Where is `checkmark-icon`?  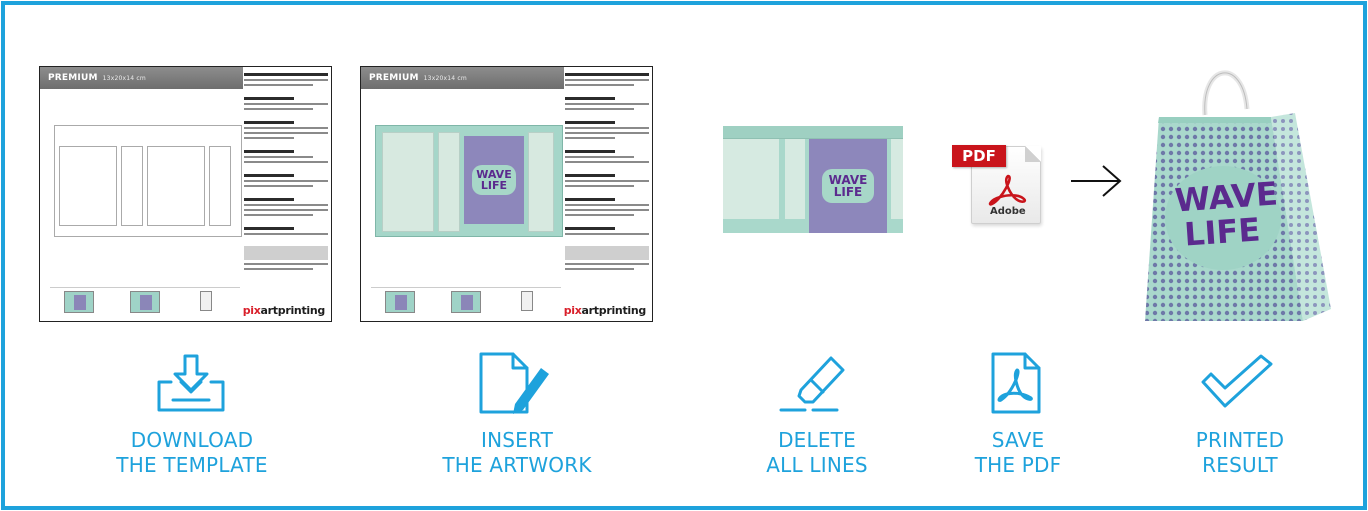 checkmark-icon is located at coordinates (1237, 381).